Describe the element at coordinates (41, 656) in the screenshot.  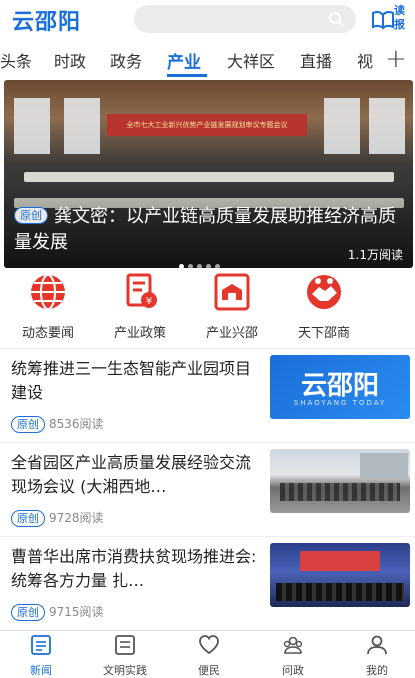
I see `tabbar-news: 新闻` at that location.